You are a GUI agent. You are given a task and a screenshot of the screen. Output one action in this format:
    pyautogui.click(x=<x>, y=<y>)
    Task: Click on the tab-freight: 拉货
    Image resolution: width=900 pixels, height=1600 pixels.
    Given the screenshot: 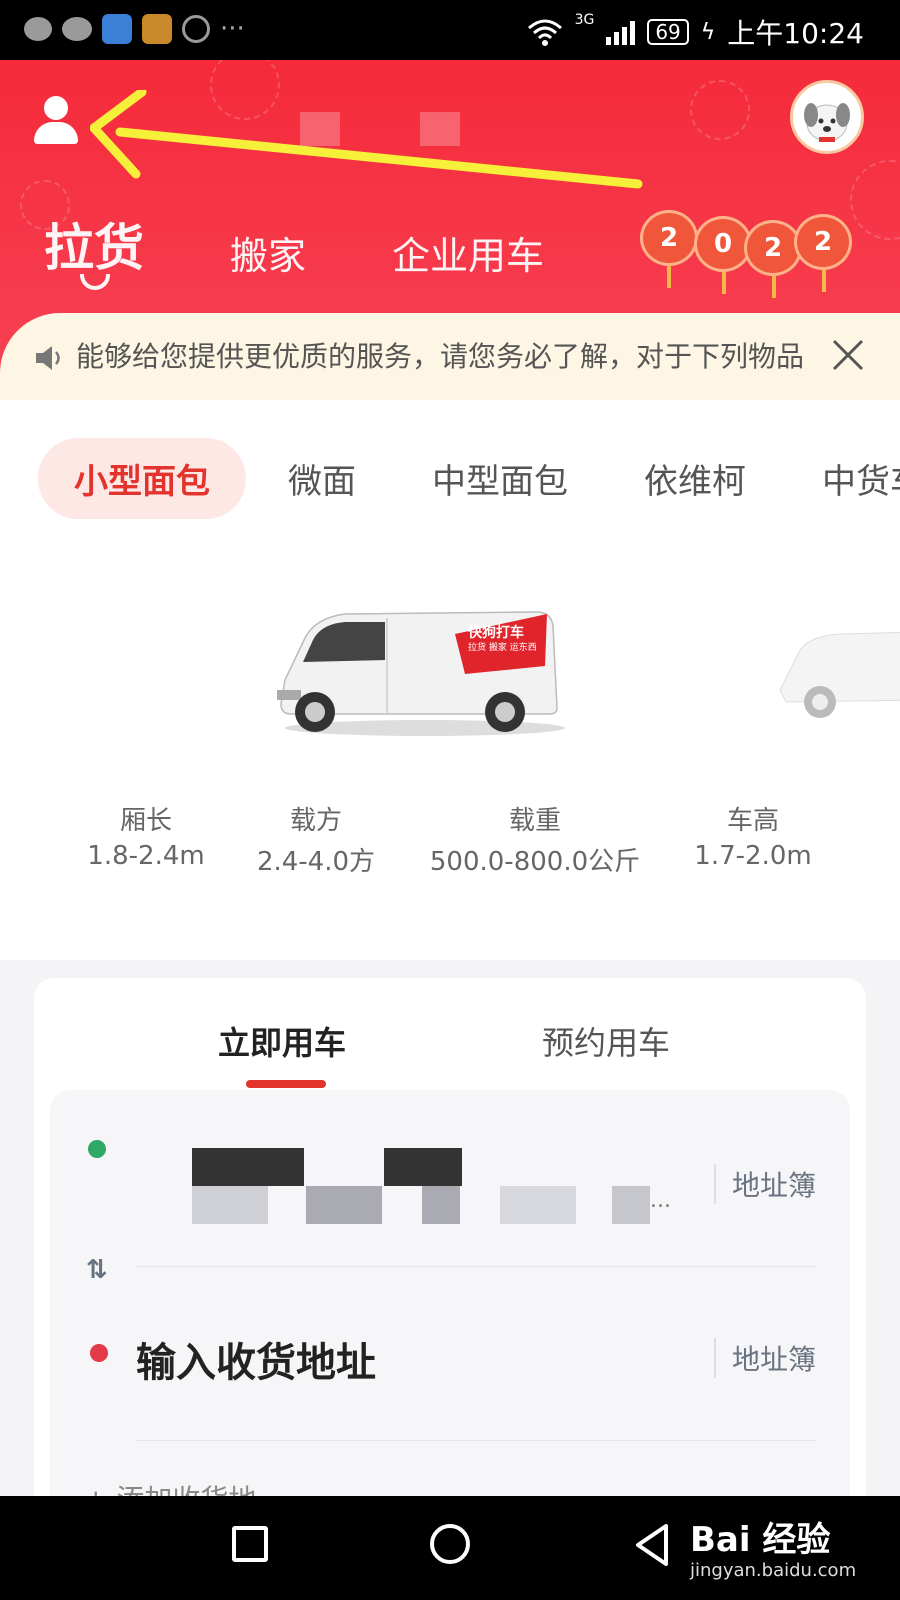 What is the action you would take?
    pyautogui.click(x=94, y=249)
    